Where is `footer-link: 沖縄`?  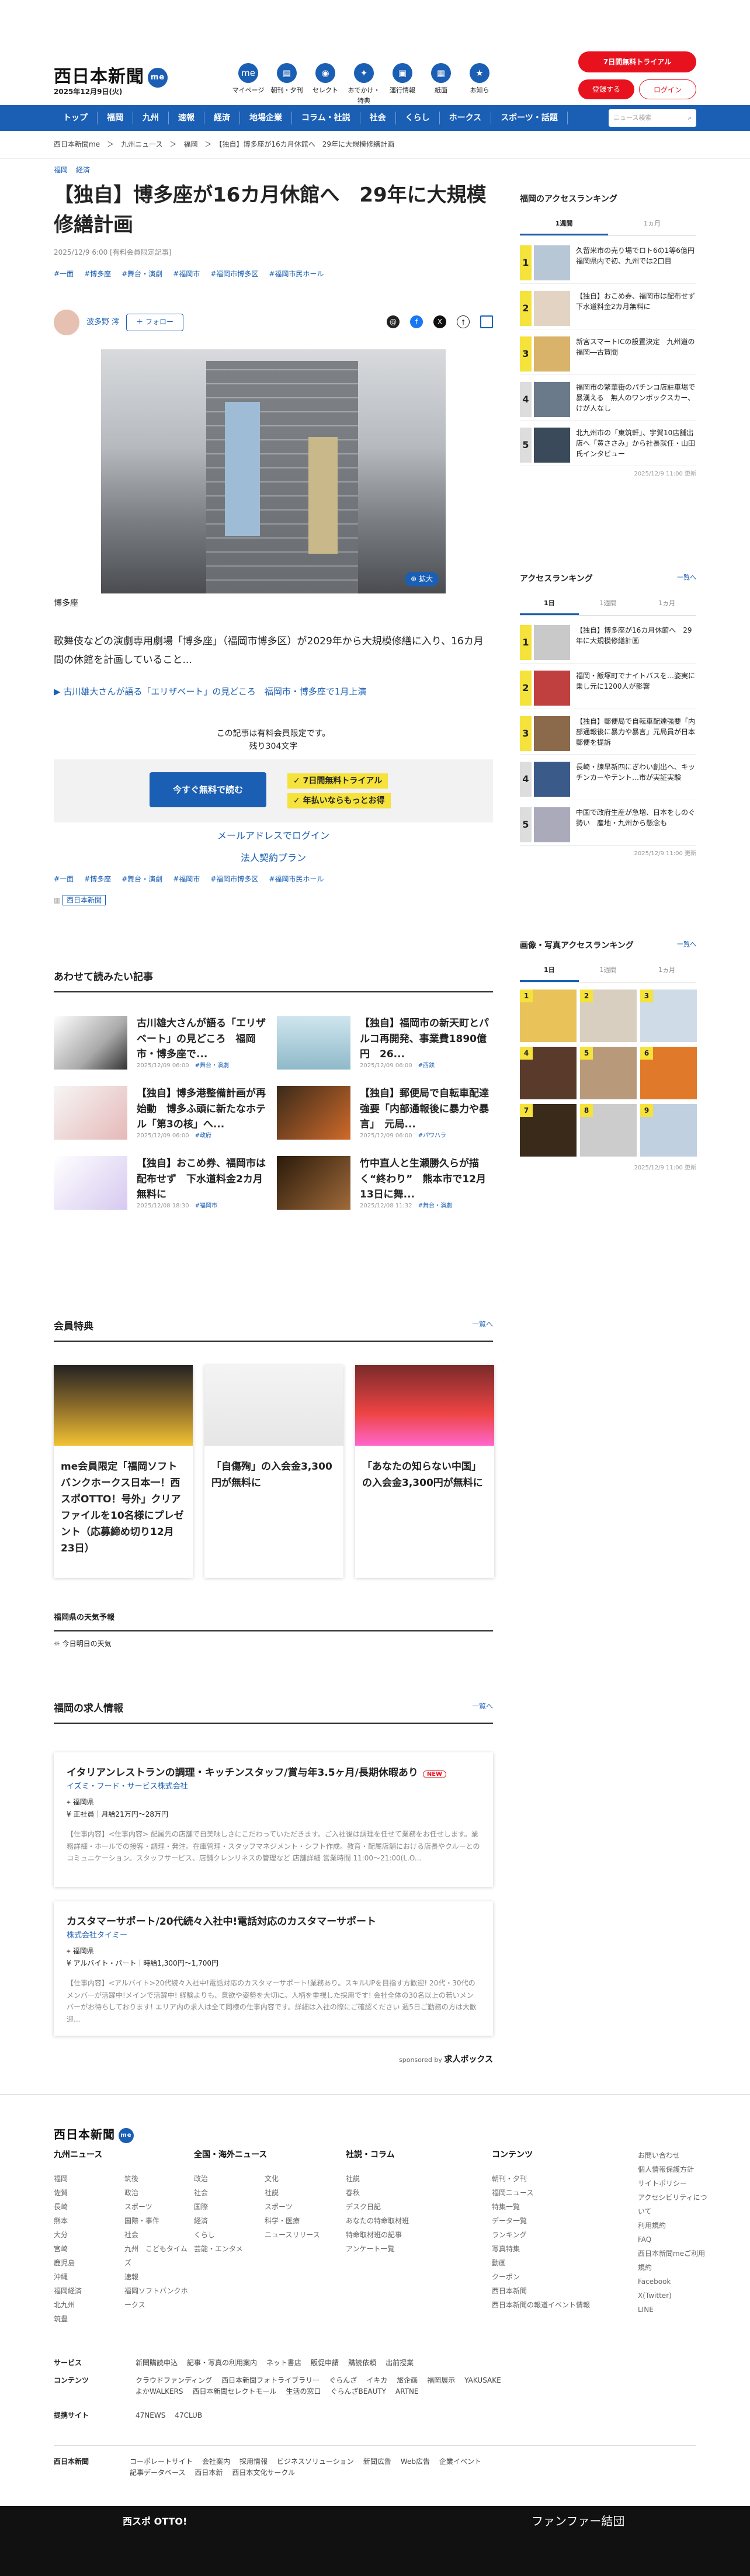
footer-link: 沖縄 is located at coordinates (85, 2277).